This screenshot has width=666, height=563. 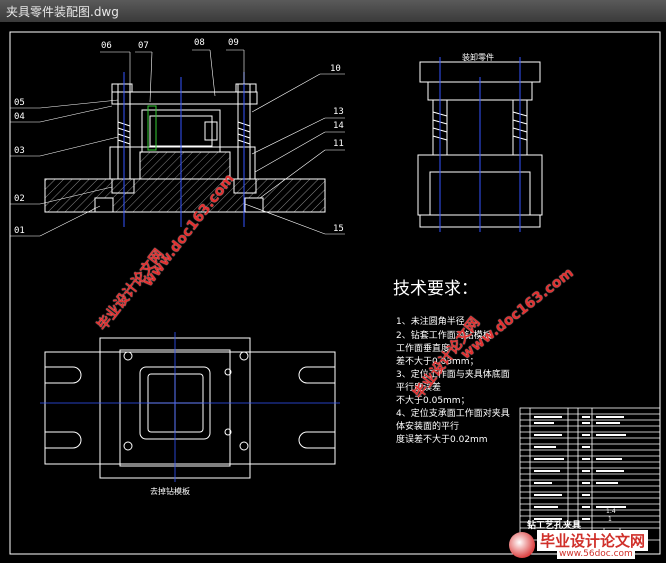 I want to click on tech-line-8: 4、定位支承面工作面对夹具, so click(x=453, y=414).